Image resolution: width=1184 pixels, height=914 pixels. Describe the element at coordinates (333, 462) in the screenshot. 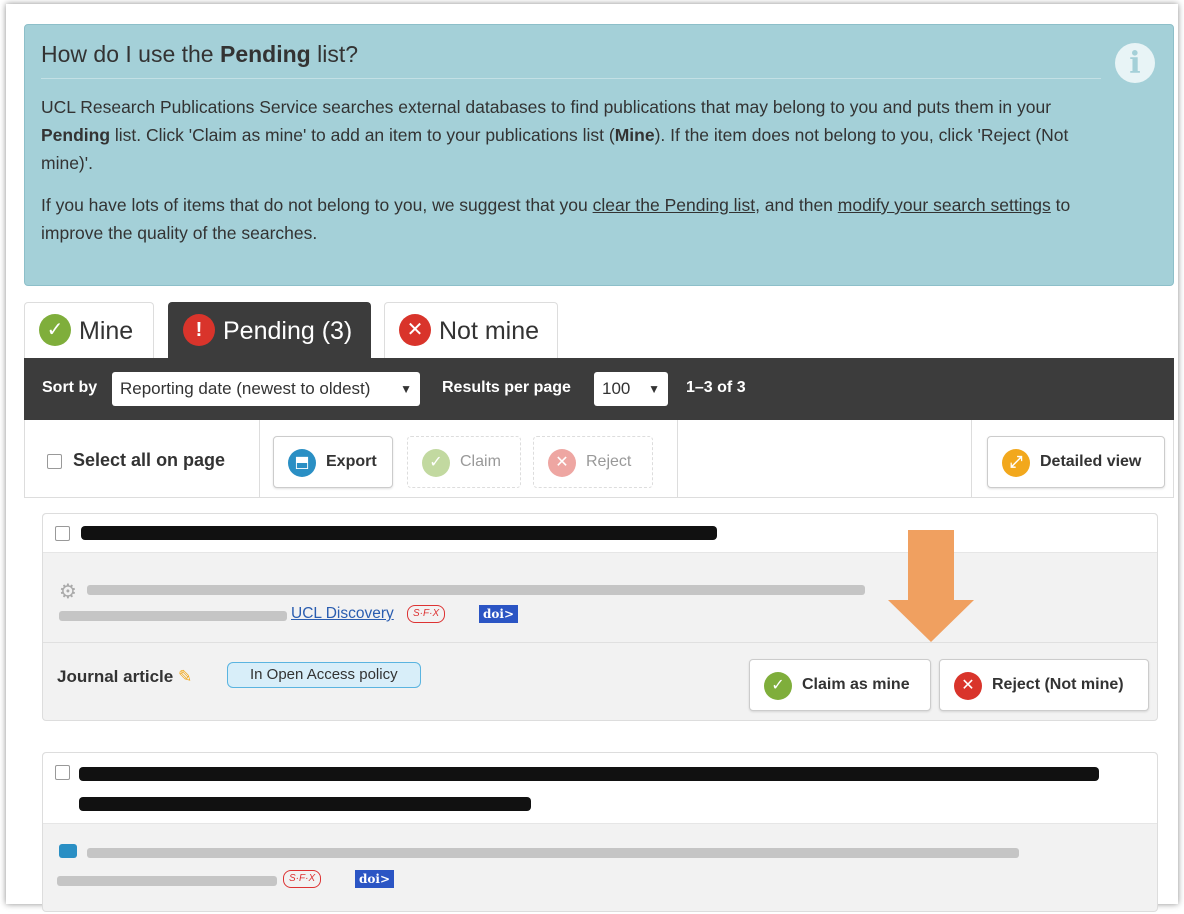

I see `export-button: ⬒ Export` at that location.